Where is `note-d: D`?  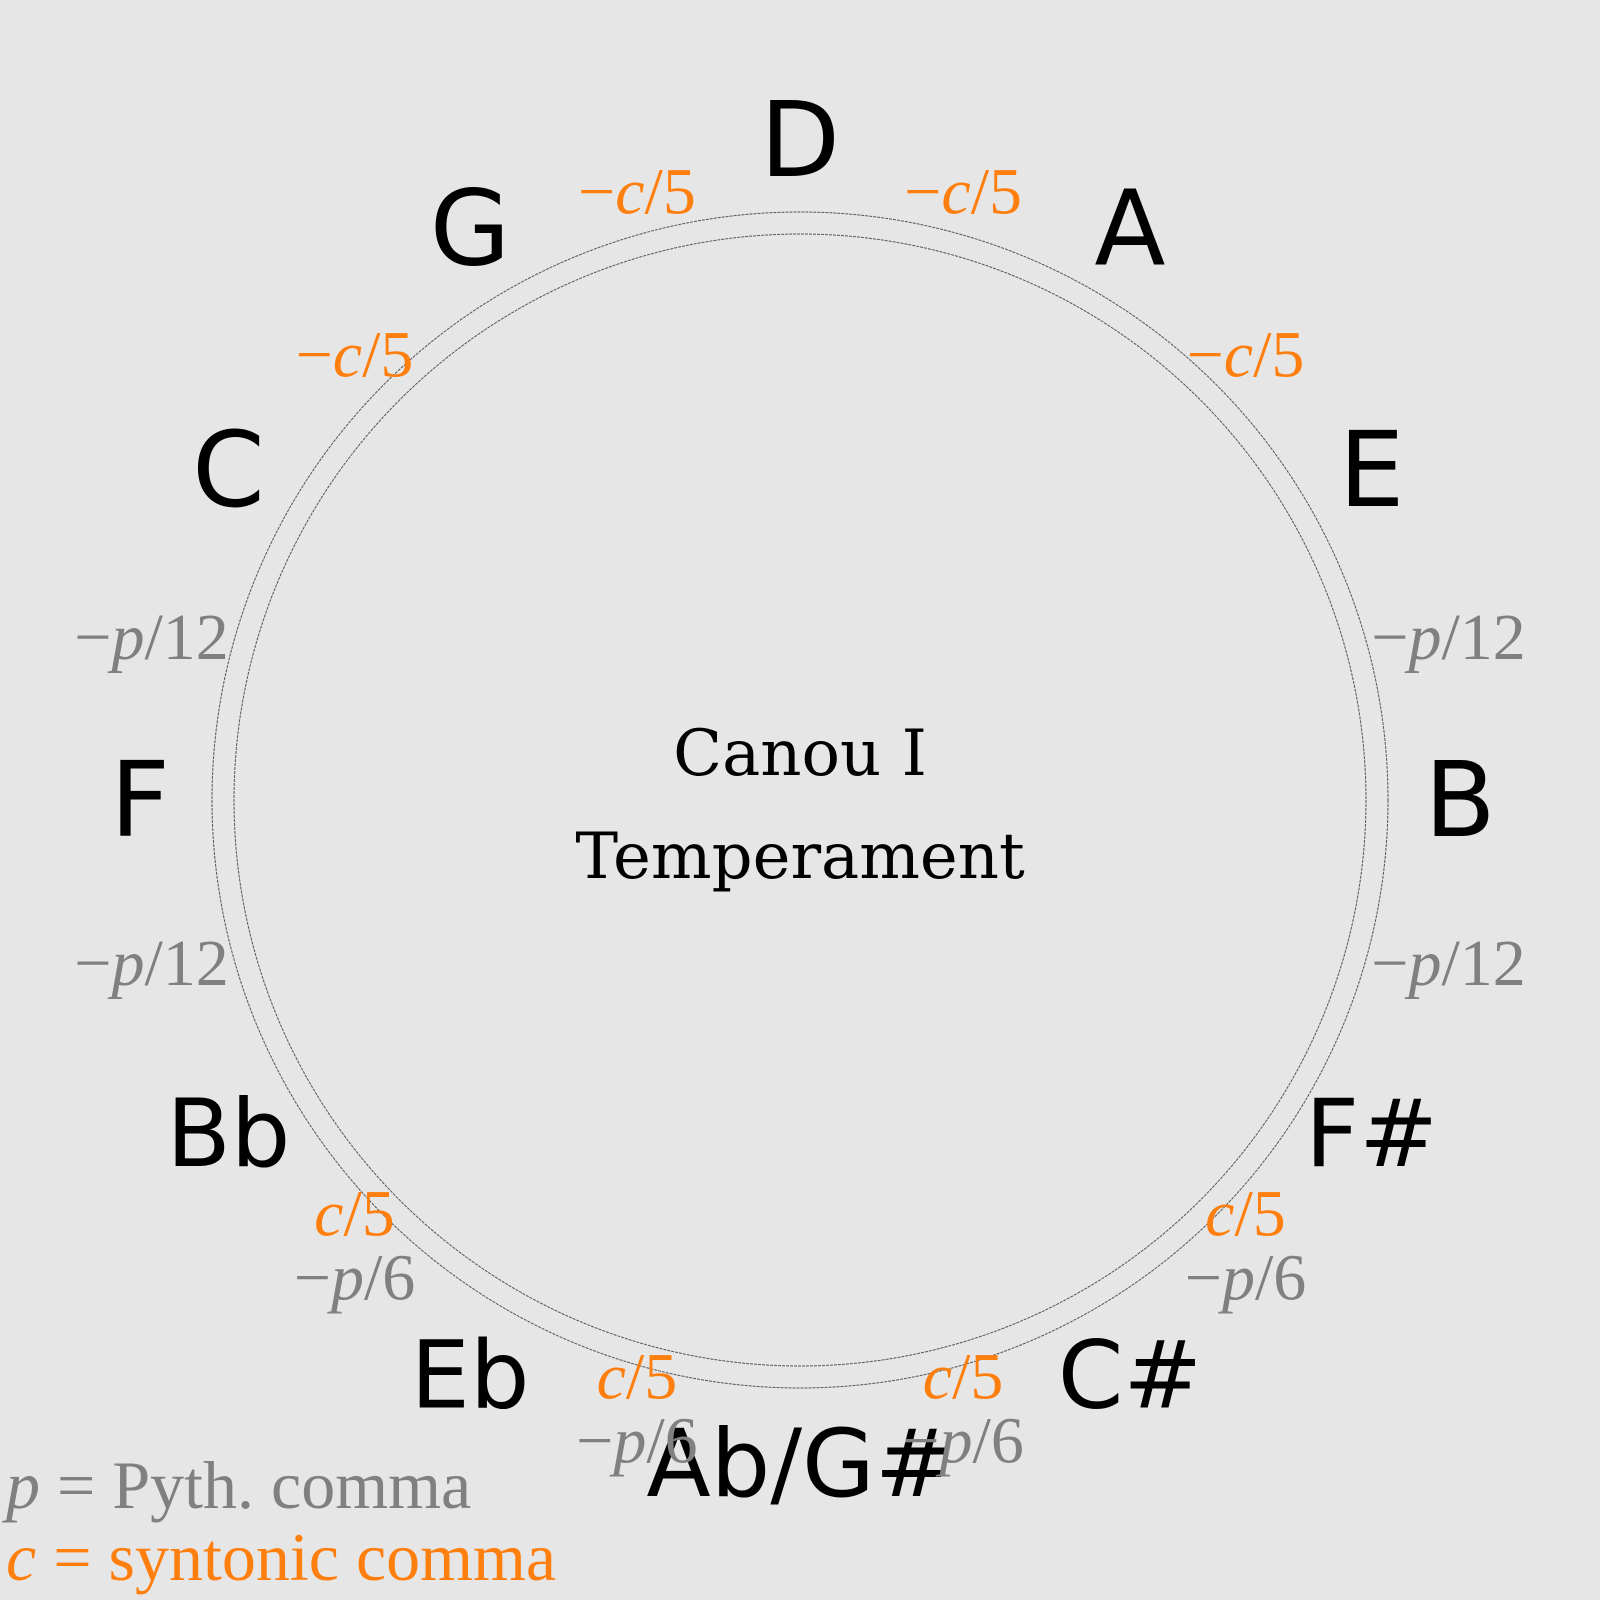
note-d: D is located at coordinates (800, 140).